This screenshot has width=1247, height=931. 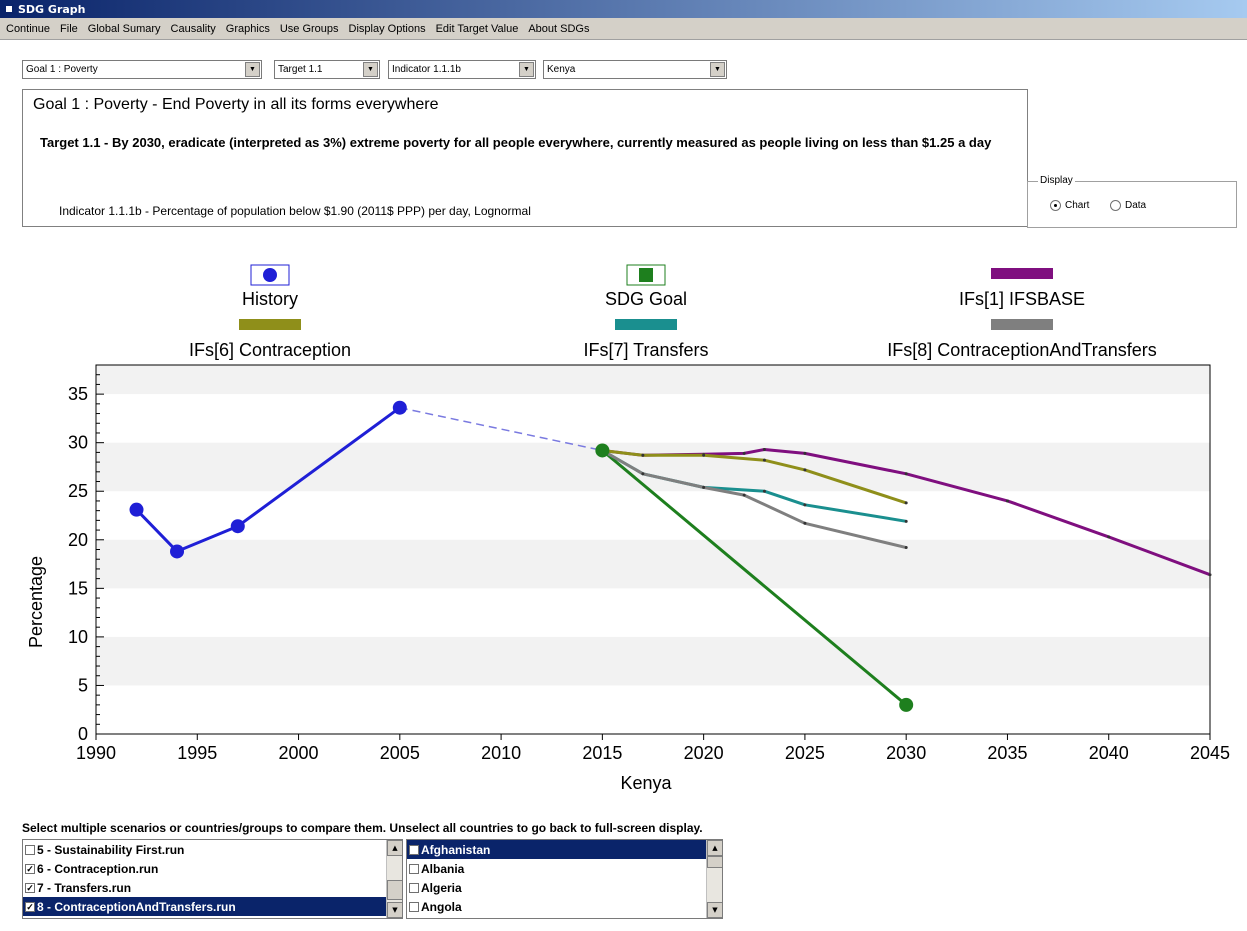 What do you see at coordinates (248, 29) in the screenshot?
I see `menu-graphics: Graphics` at bounding box center [248, 29].